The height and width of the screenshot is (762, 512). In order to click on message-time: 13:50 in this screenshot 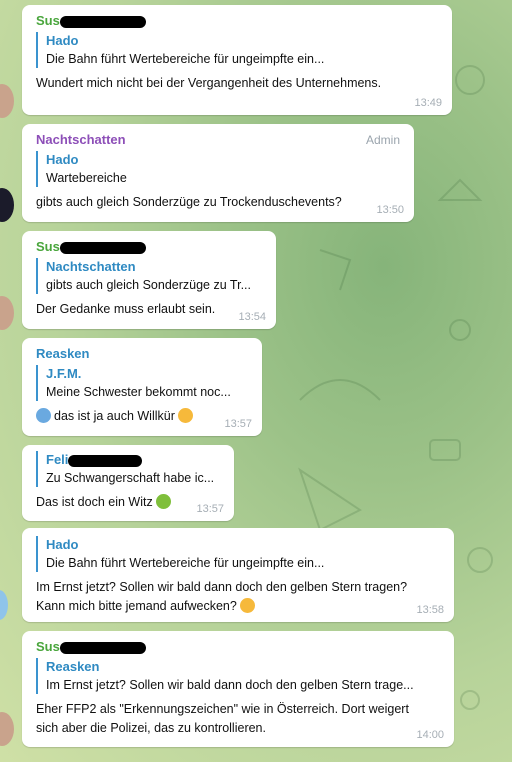, I will do `click(390, 210)`.